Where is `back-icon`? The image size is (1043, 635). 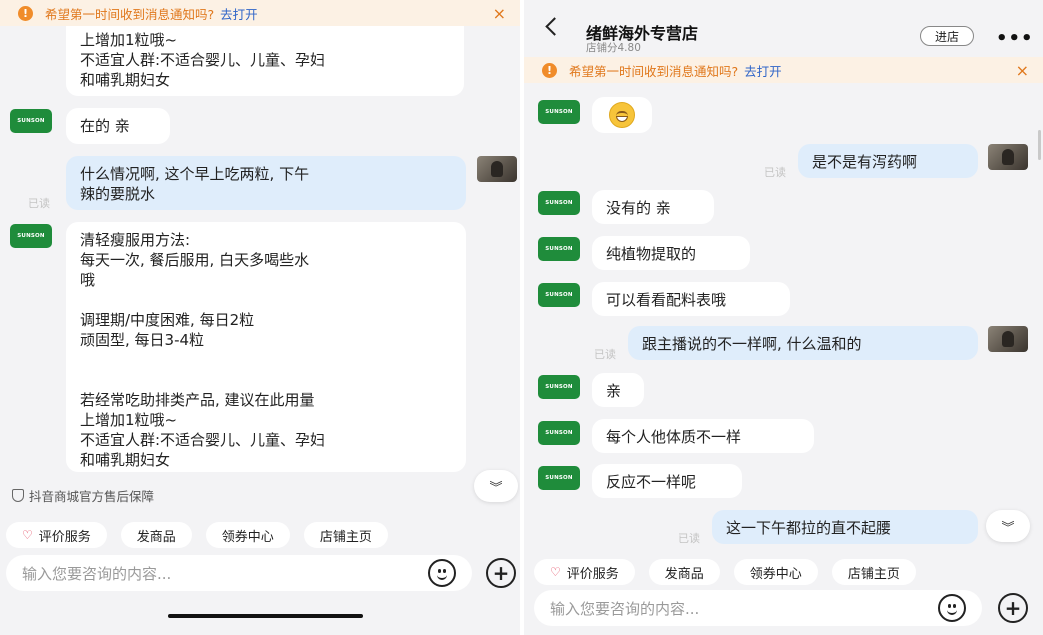 back-icon is located at coordinates (554, 26).